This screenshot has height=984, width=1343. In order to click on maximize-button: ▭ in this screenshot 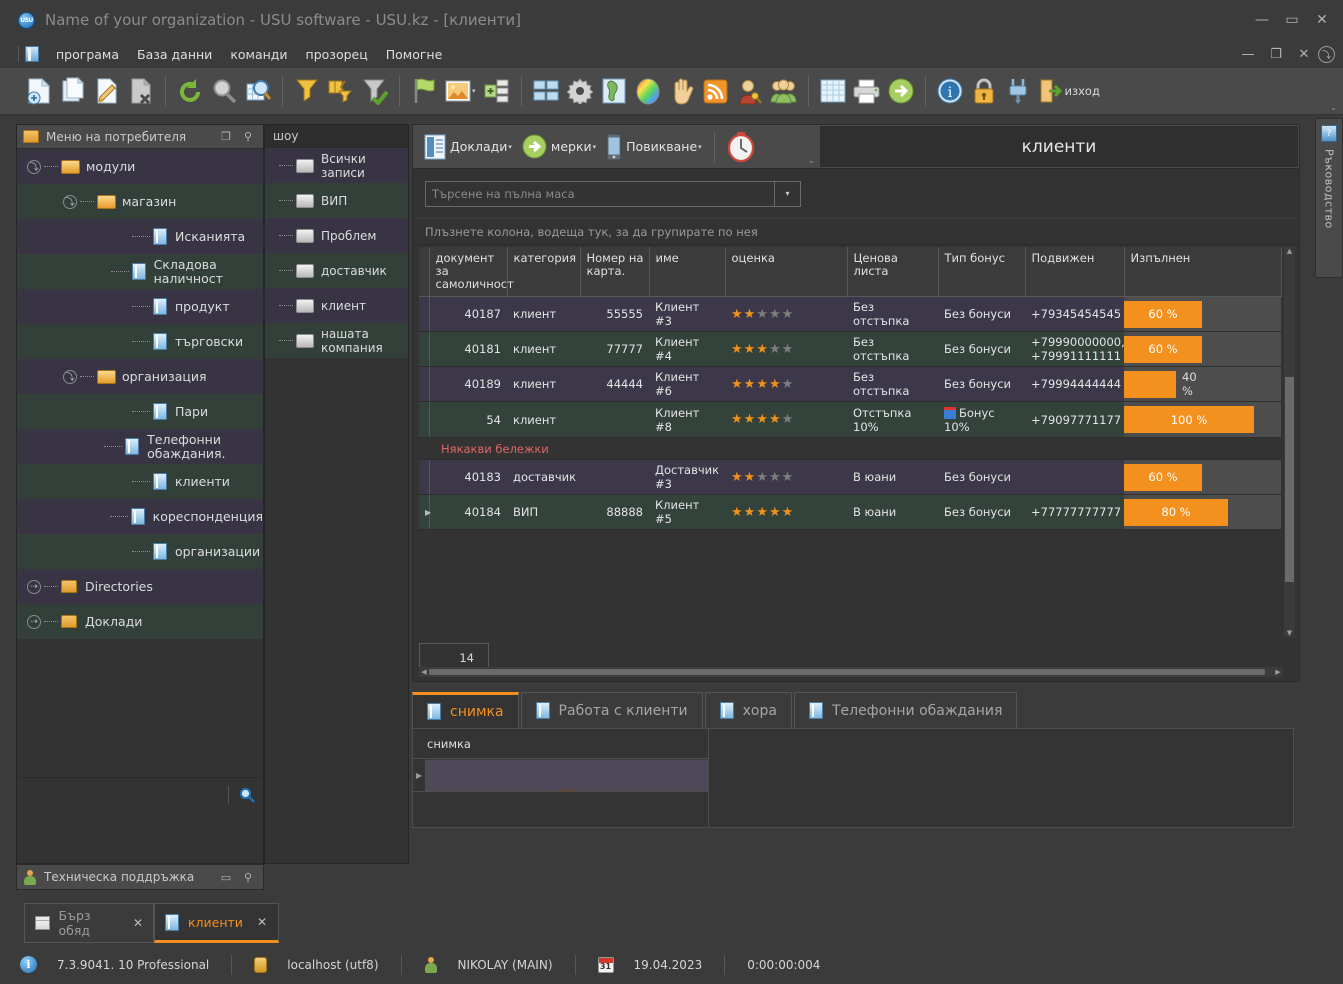, I will do `click(1292, 20)`.